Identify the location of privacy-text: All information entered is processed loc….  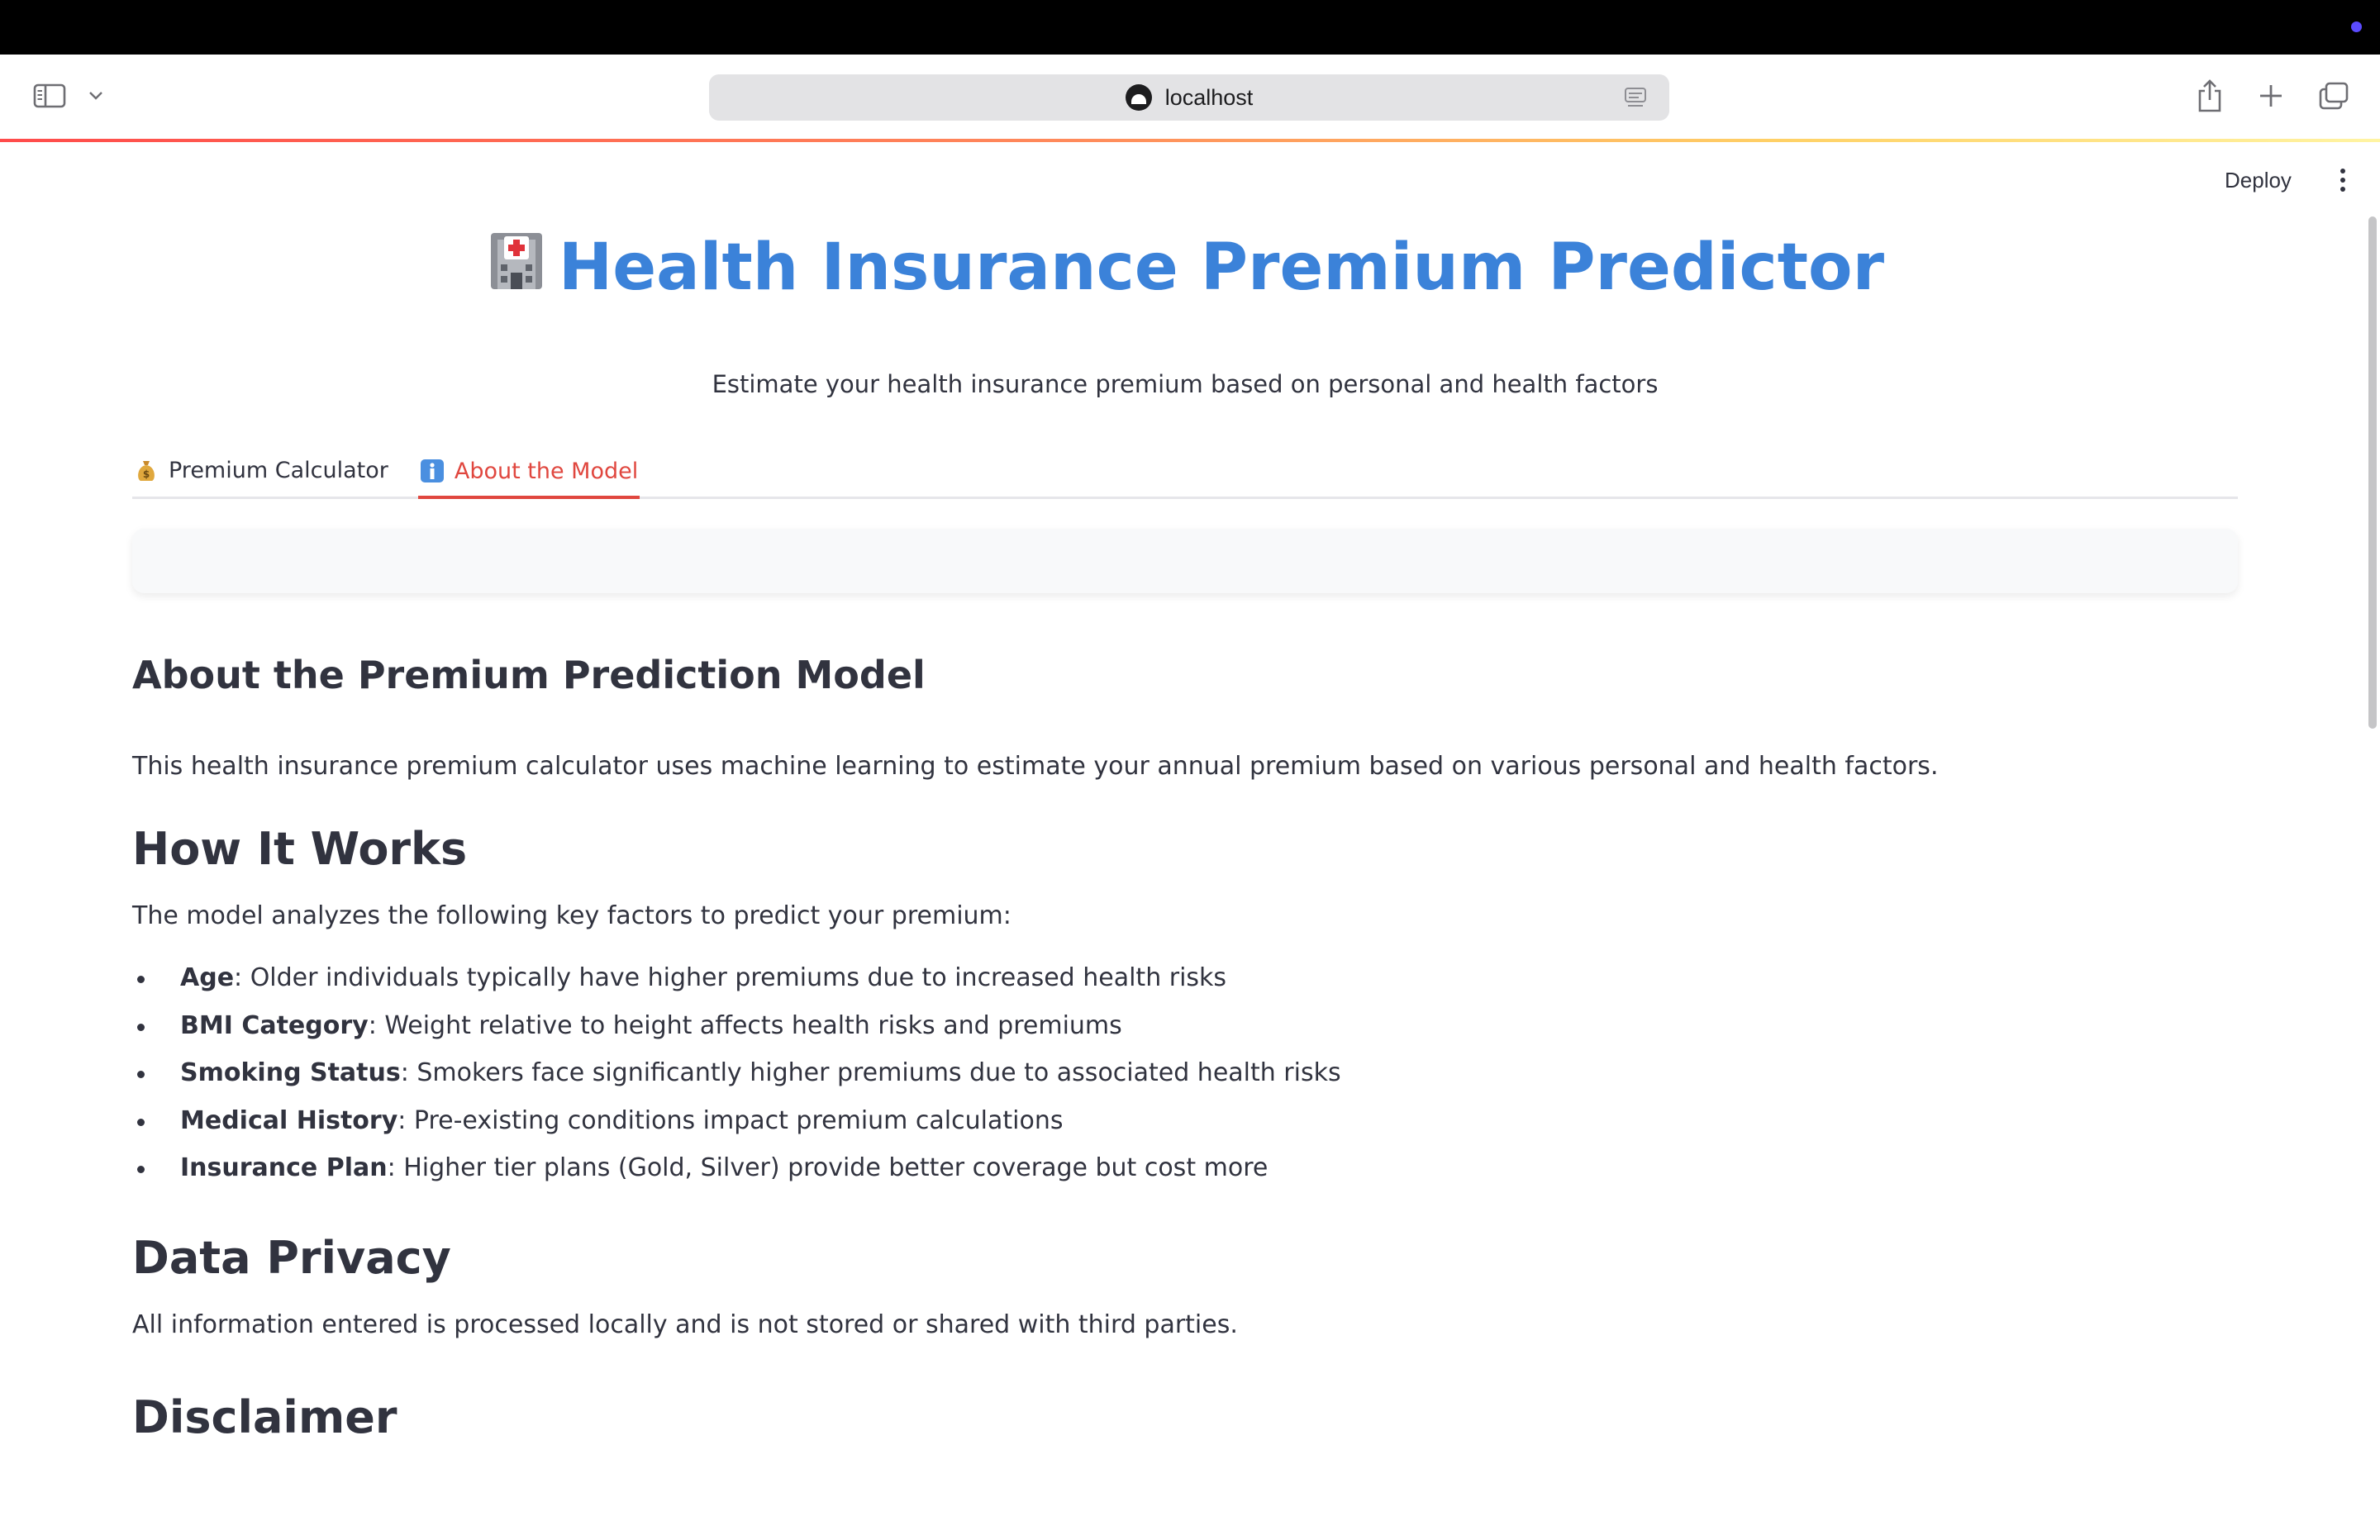
(685, 1324).